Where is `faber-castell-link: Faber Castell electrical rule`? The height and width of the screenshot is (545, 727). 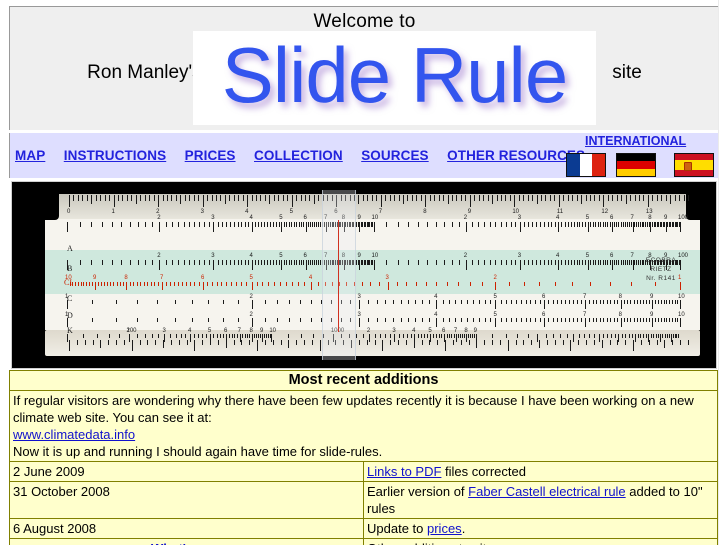
faber-castell-link: Faber Castell electrical rule is located at coordinates (547, 491).